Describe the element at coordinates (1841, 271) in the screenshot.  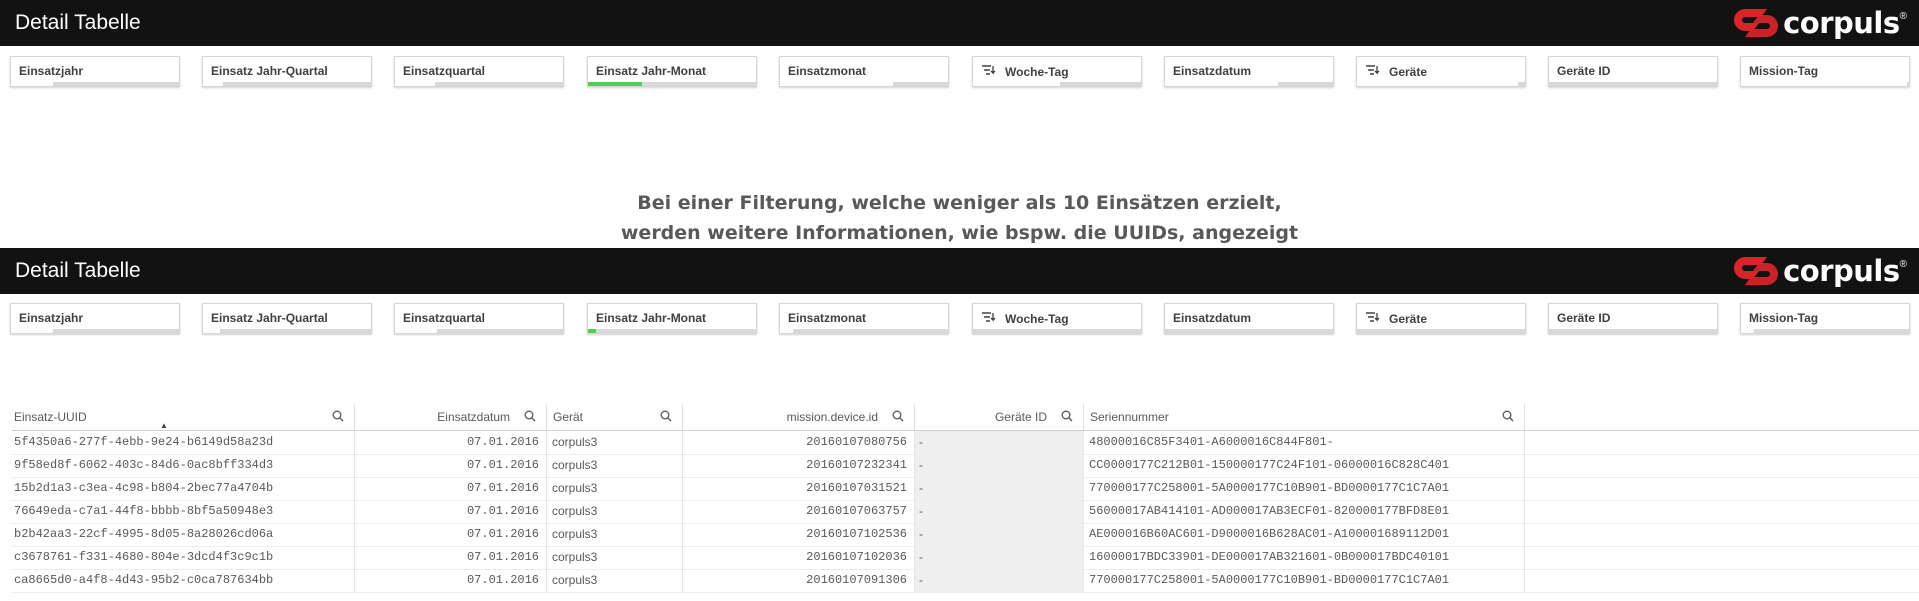
I see `logo-text: corpuls` at that location.